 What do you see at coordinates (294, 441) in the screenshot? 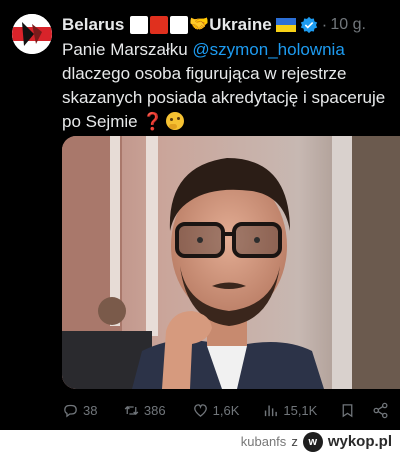
I see `footer-connector: z` at bounding box center [294, 441].